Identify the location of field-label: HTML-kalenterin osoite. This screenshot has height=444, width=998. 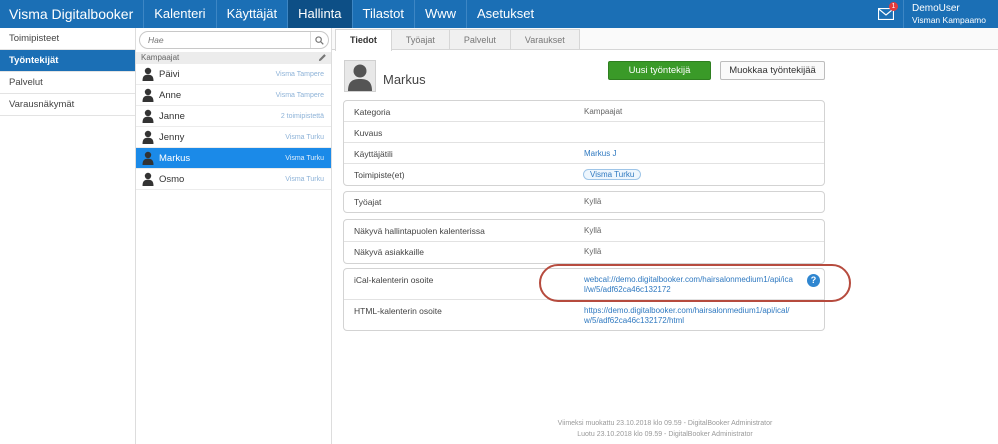
(398, 311).